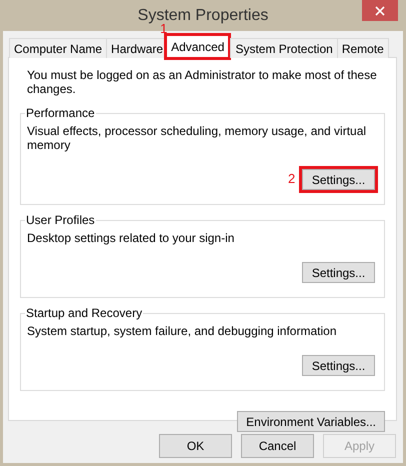 Image resolution: width=406 pixels, height=466 pixels. I want to click on group-title: User Profiles, so click(60, 220).